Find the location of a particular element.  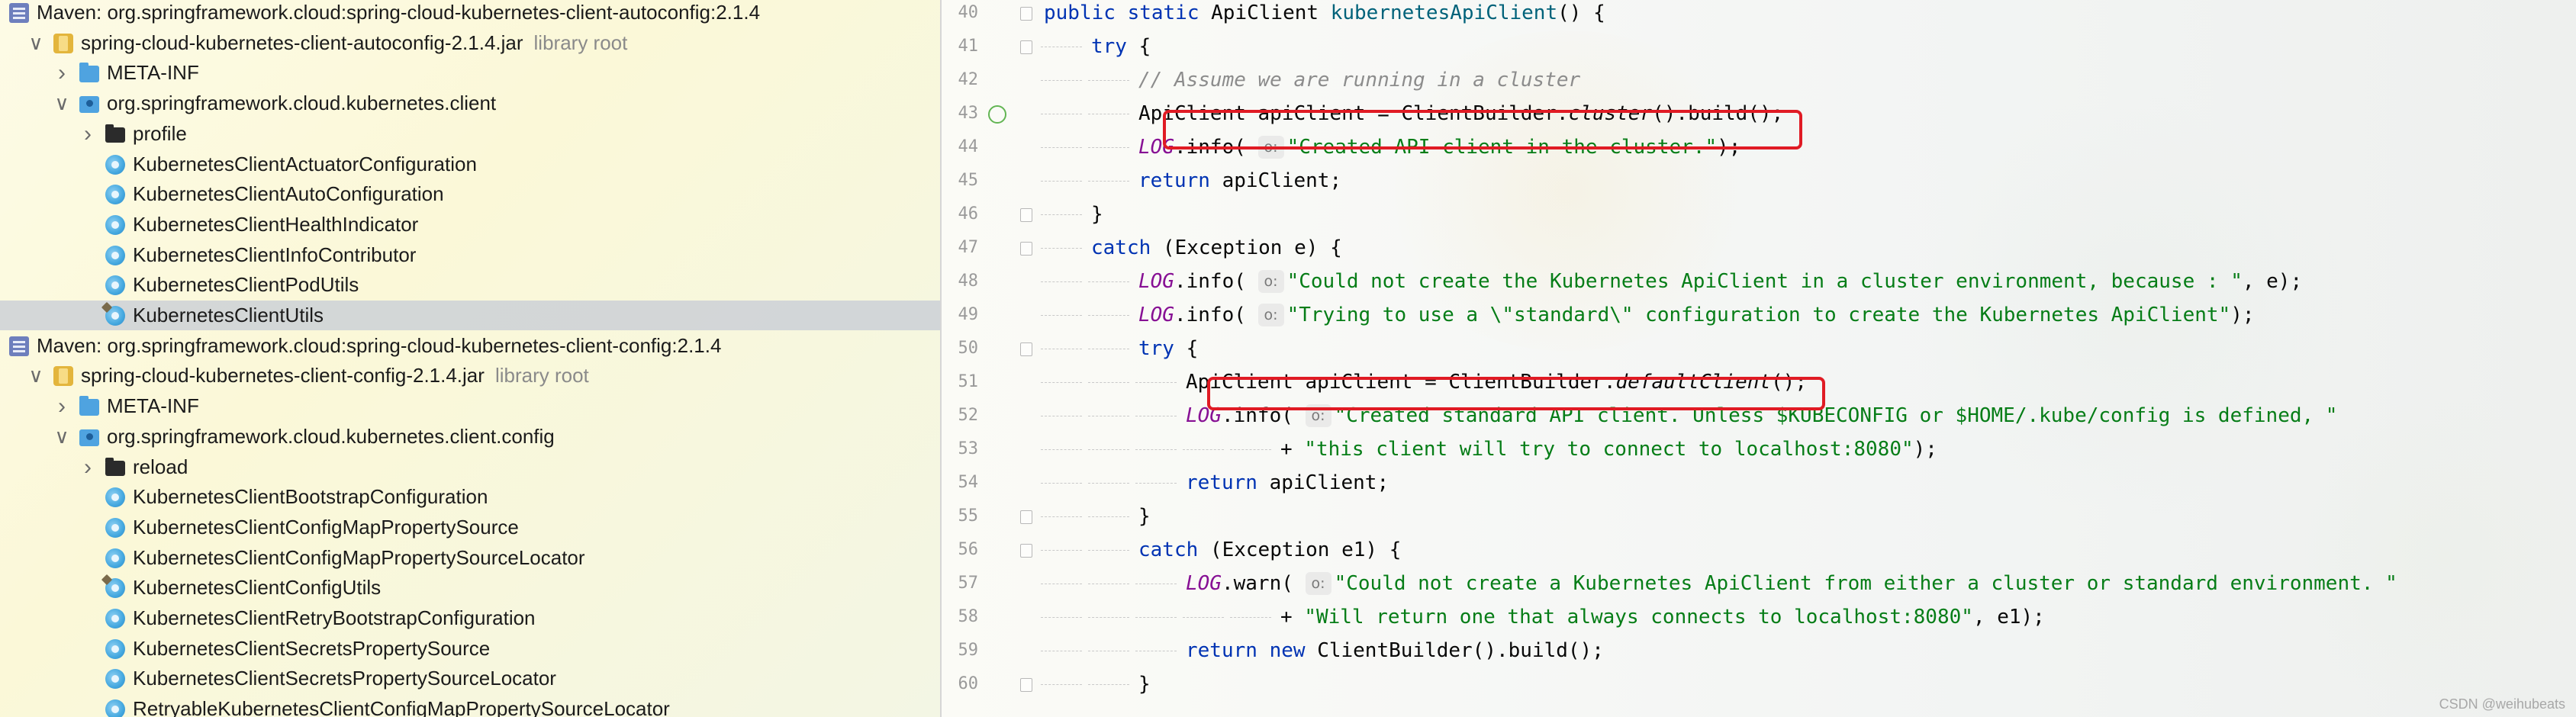

tree-row: › reload is located at coordinates (470, 467).